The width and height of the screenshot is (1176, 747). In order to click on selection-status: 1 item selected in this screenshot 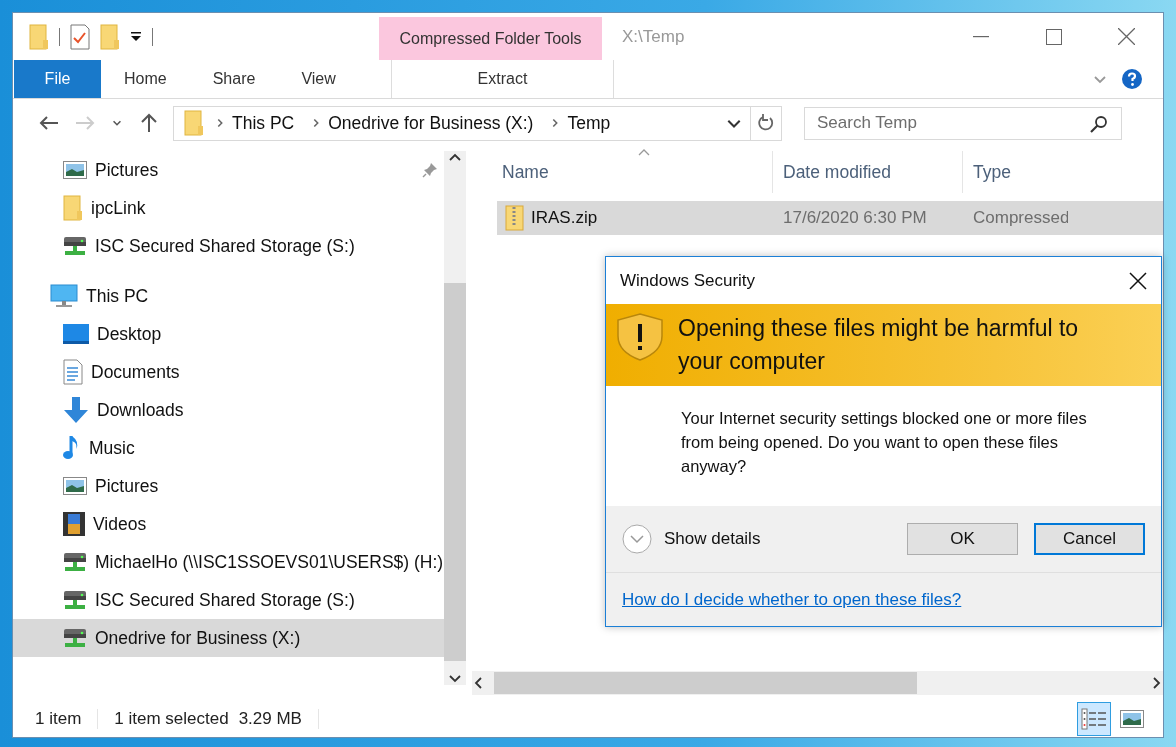, I will do `click(171, 719)`.